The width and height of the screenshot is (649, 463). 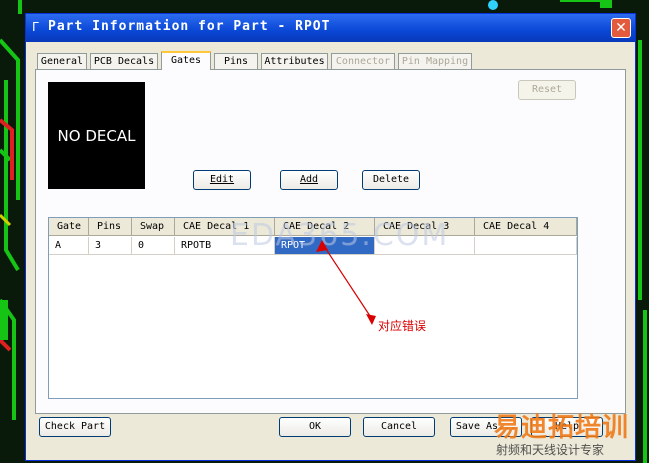 I want to click on ok-button: OK, so click(x=315, y=427).